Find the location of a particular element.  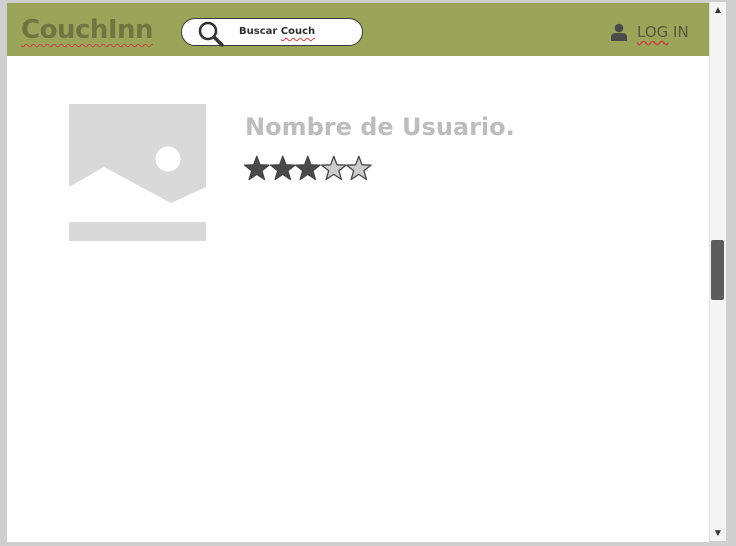

top-navbar: CouchInn Buscar Couch LOG IN is located at coordinates (358, 29).